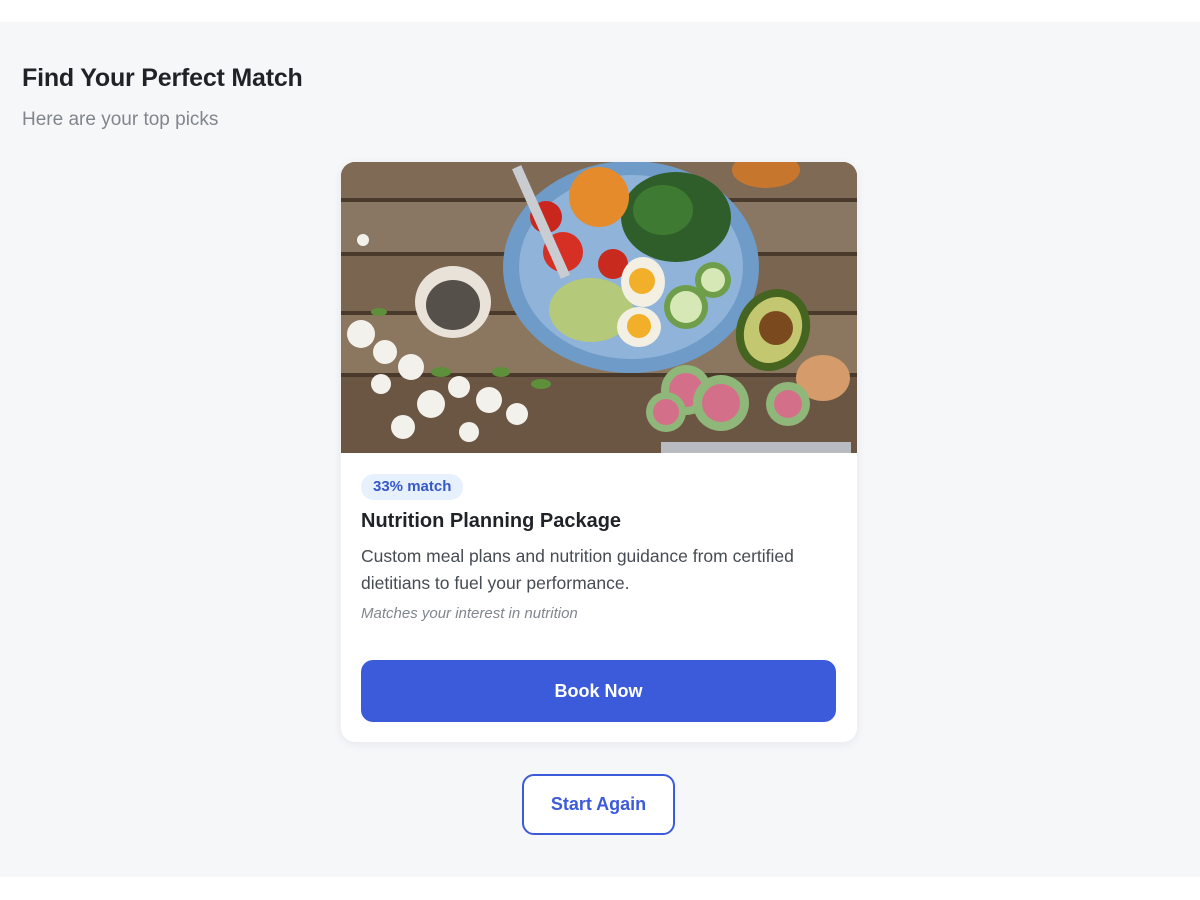  I want to click on food-photo, so click(599, 307).